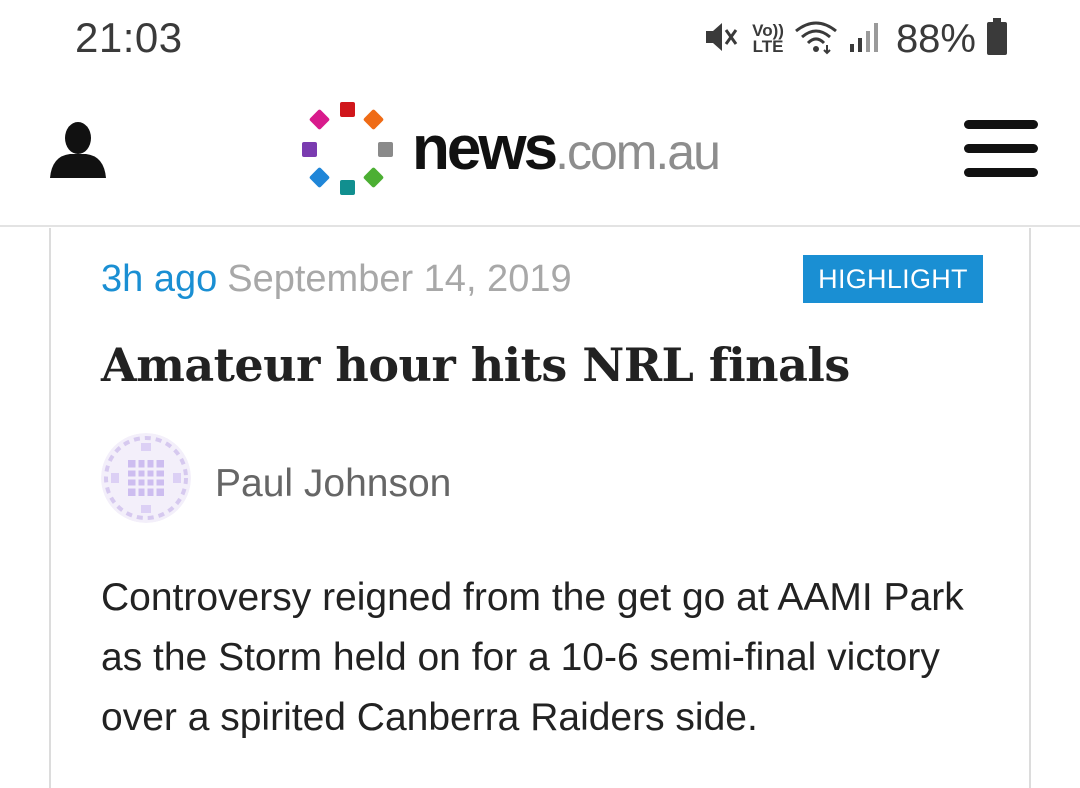 The width and height of the screenshot is (1080, 788). Describe the element at coordinates (333, 484) in the screenshot. I see `author-name: Paul Johnson` at that location.